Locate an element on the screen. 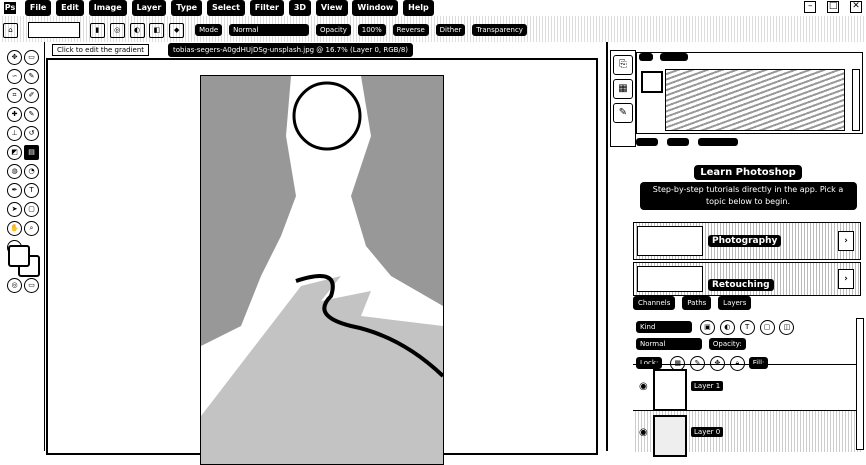  zoom-tool-icon: ⌕ is located at coordinates (31, 228).